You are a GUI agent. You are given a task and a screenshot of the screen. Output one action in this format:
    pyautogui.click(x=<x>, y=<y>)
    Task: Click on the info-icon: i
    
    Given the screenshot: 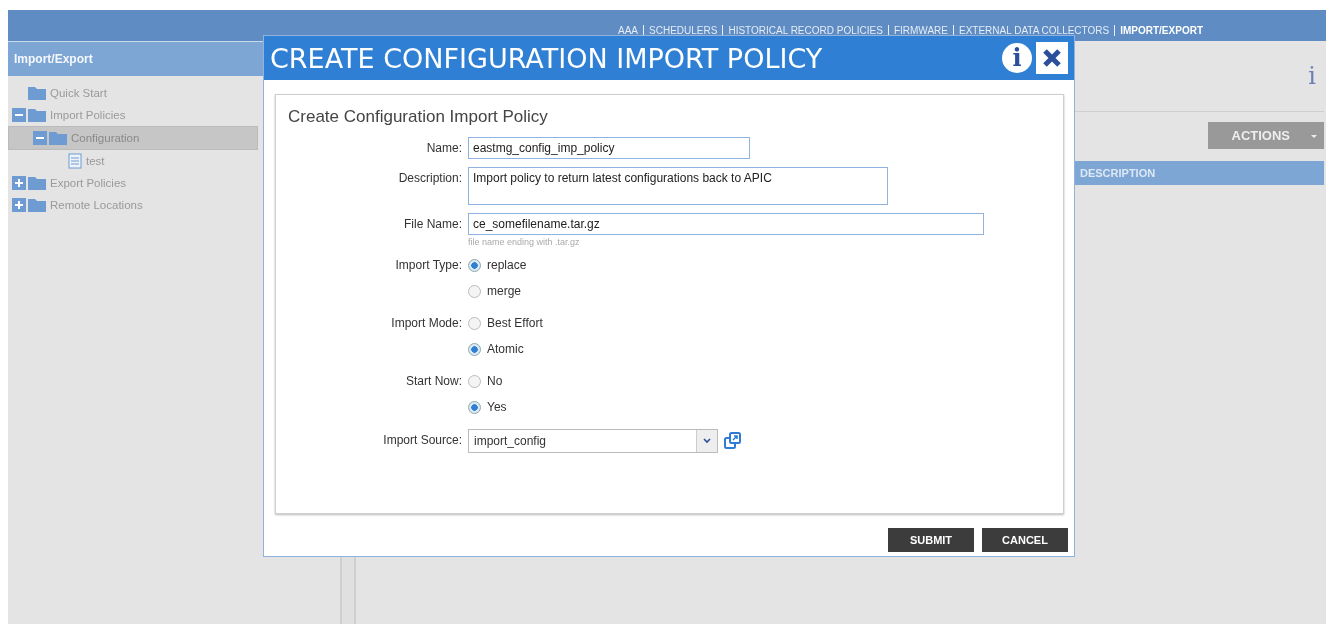 What is the action you would take?
    pyautogui.click(x=1312, y=76)
    